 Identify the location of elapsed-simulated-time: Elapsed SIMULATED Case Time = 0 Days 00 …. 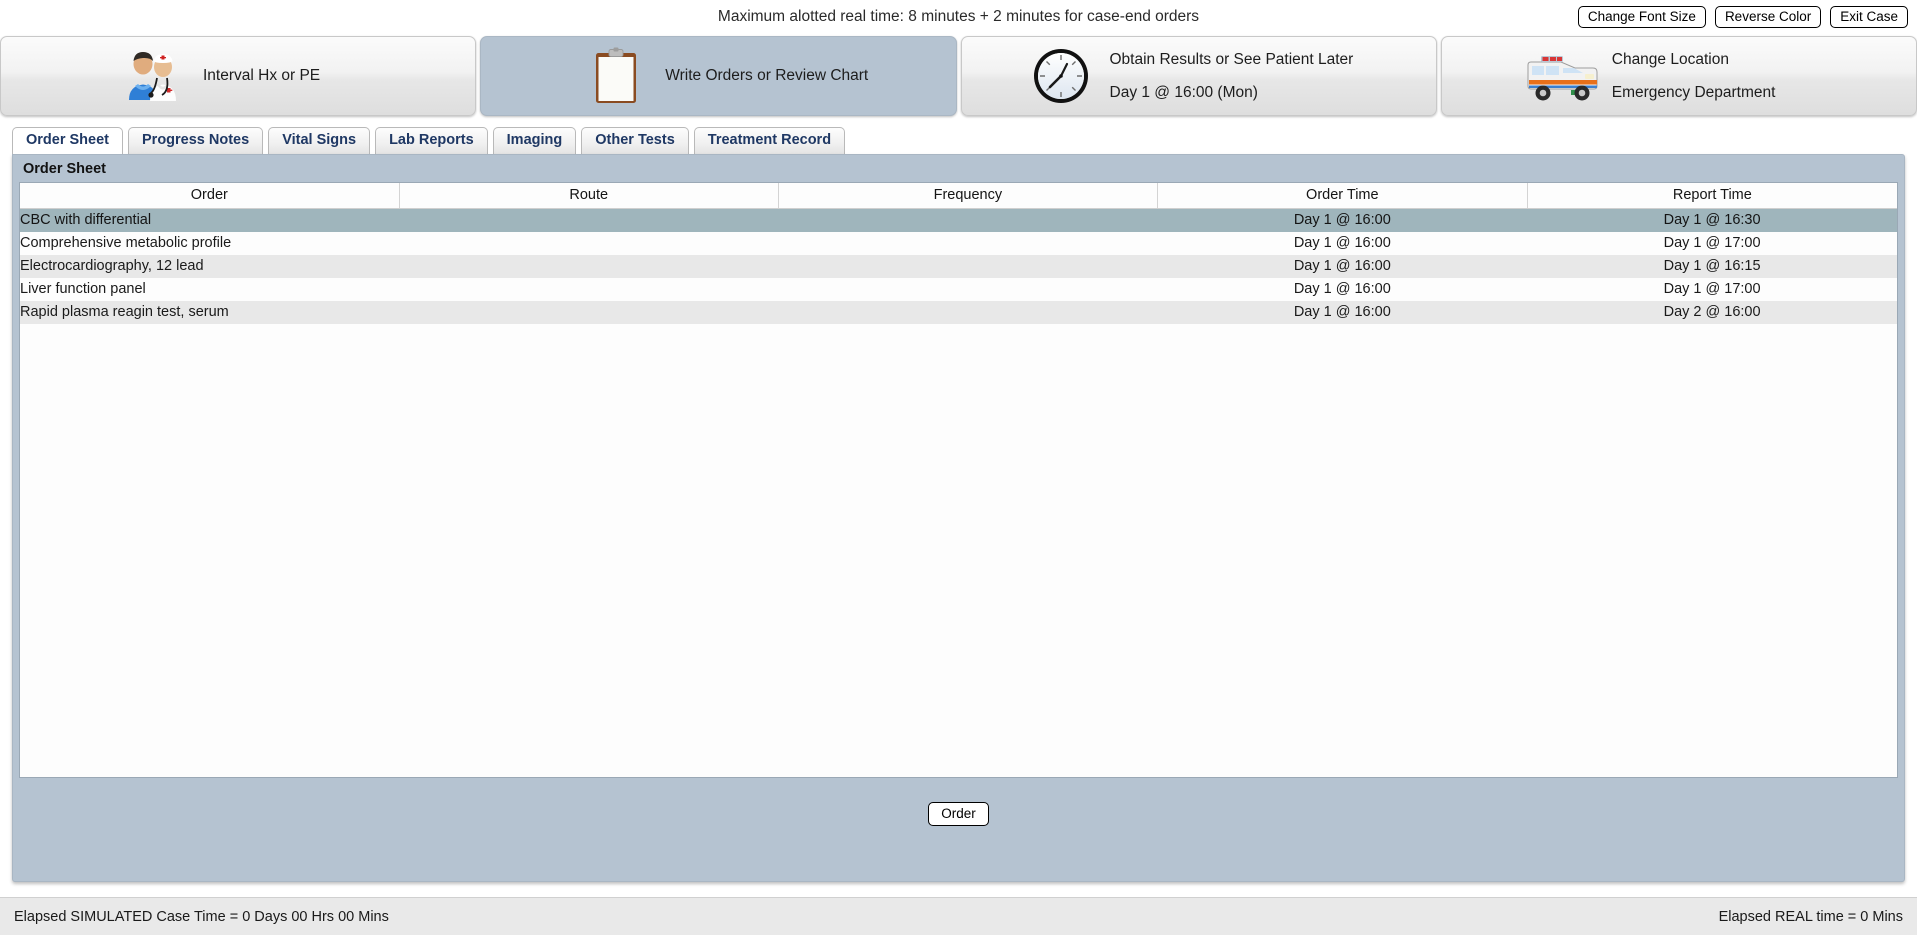
(201, 916).